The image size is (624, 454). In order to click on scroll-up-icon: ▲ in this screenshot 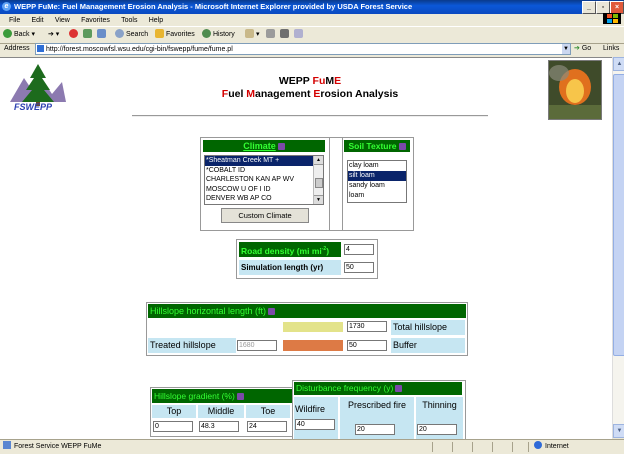, I will do `click(618, 64)`.